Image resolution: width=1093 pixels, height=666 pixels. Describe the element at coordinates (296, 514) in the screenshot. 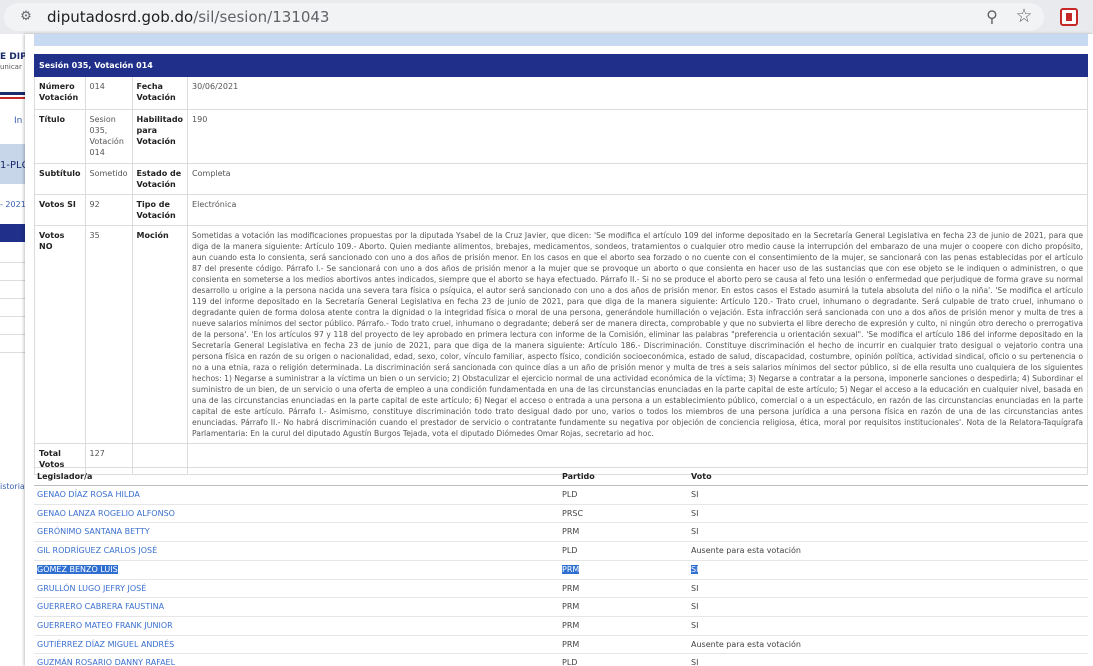

I see `legislator-name-link: GENAO LANZA ROGELIO ALFONSO` at that location.